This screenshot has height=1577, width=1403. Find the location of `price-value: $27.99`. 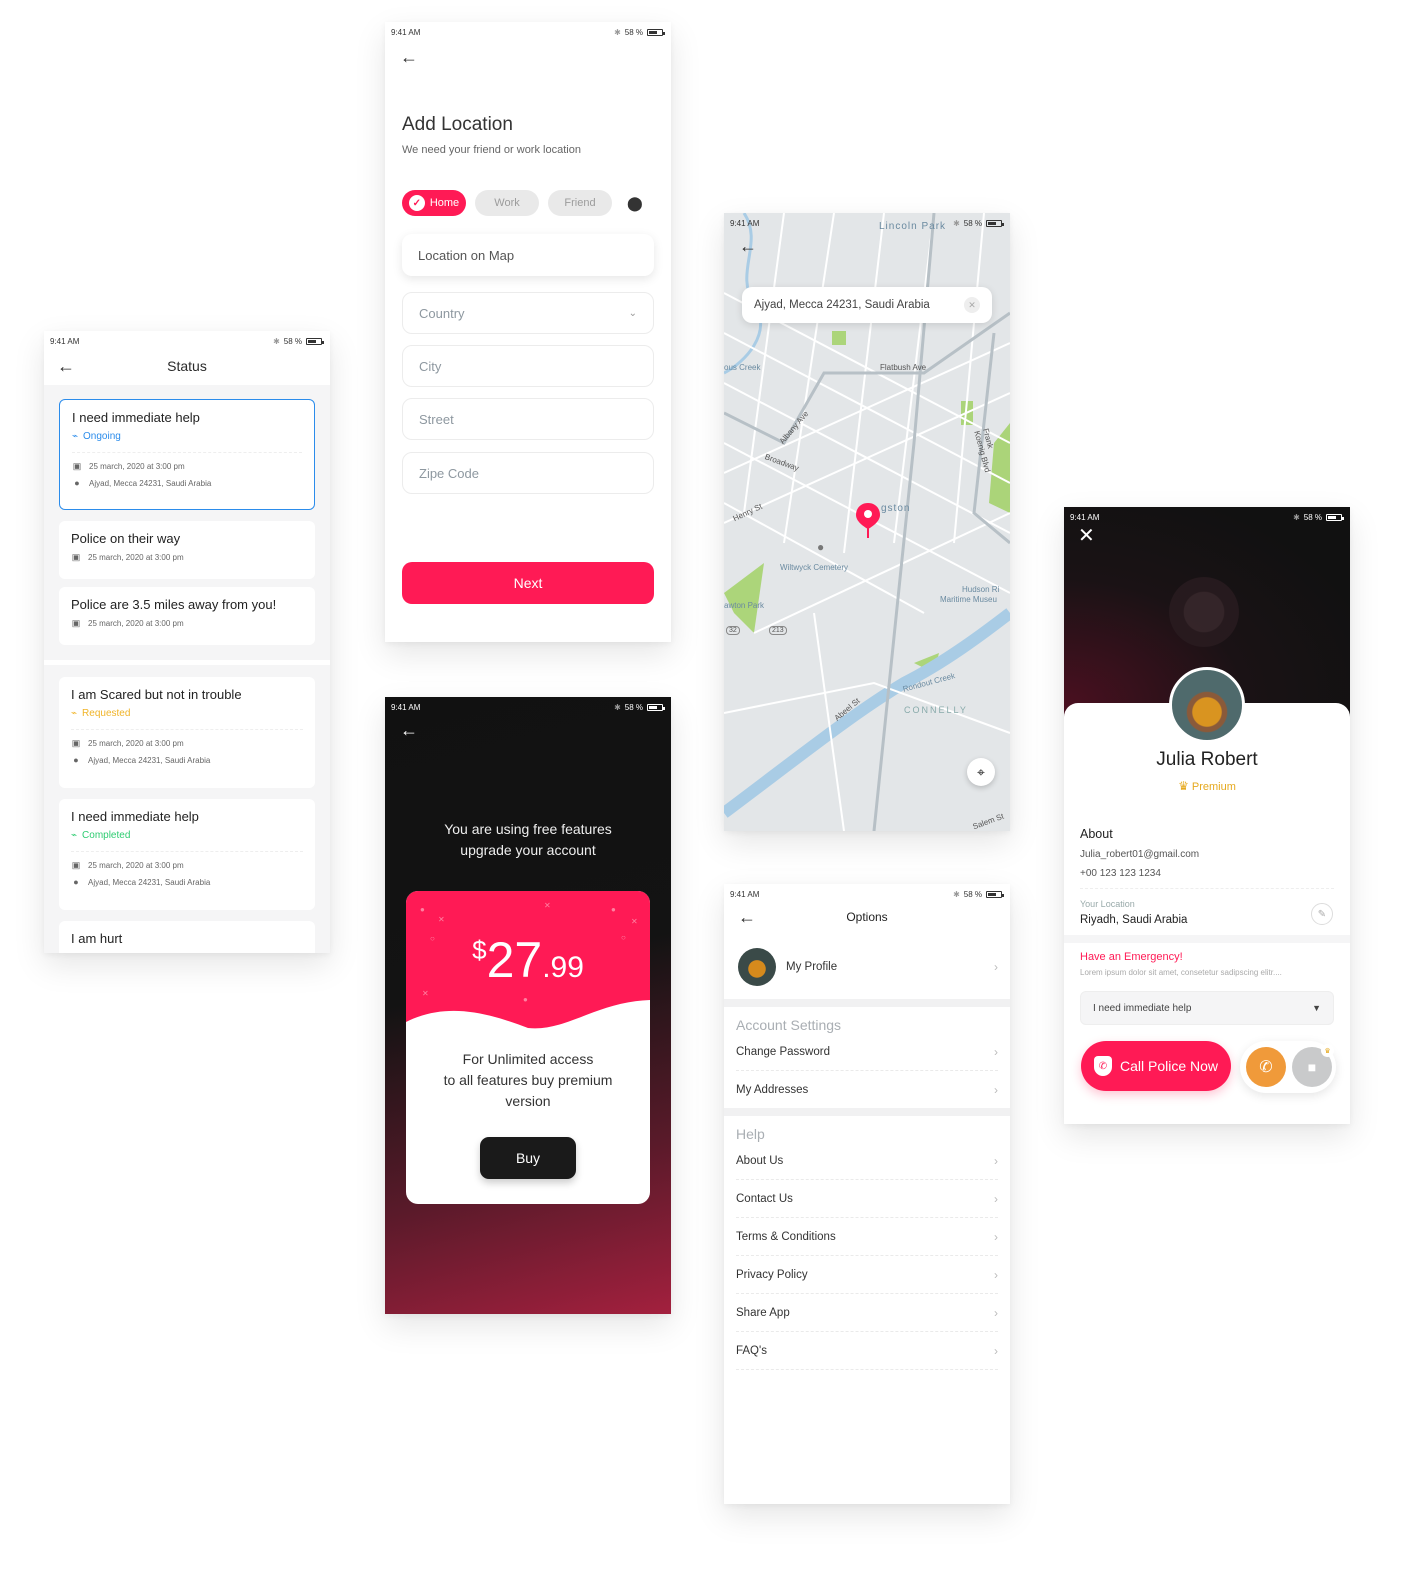

price-value: $27.99 is located at coordinates (528, 960).